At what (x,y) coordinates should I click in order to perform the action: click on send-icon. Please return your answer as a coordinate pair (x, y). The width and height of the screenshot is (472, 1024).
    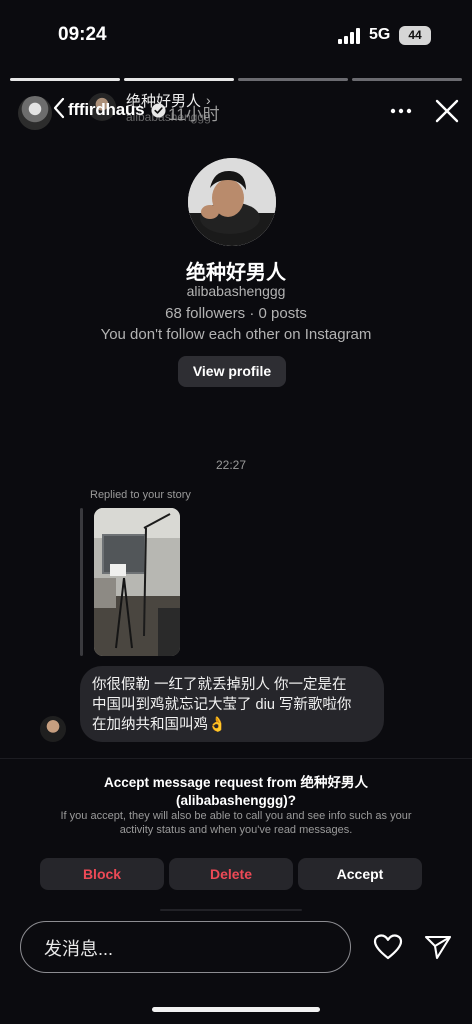
    Looking at the image, I should click on (438, 947).